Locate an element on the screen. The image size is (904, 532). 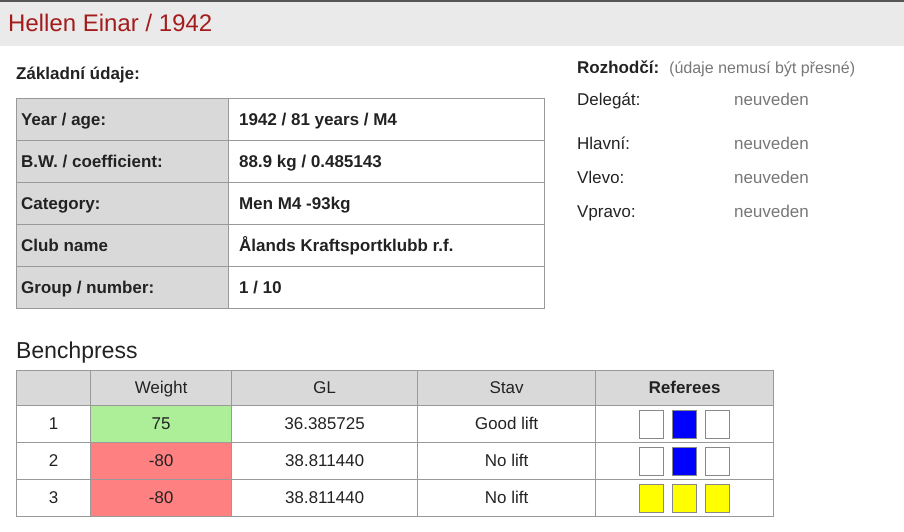
page-title: Hellen Einar / 1942 is located at coordinates (110, 24).